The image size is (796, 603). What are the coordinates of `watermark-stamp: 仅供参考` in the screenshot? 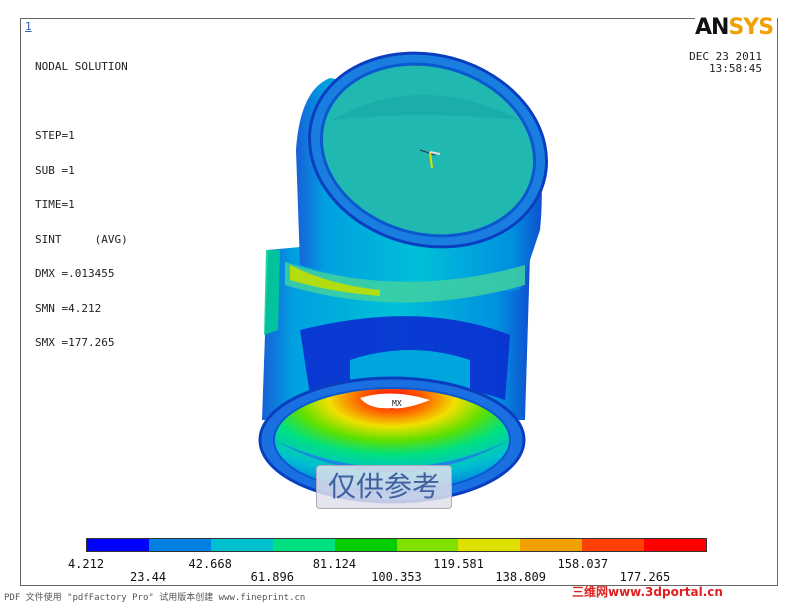 It's located at (384, 487).